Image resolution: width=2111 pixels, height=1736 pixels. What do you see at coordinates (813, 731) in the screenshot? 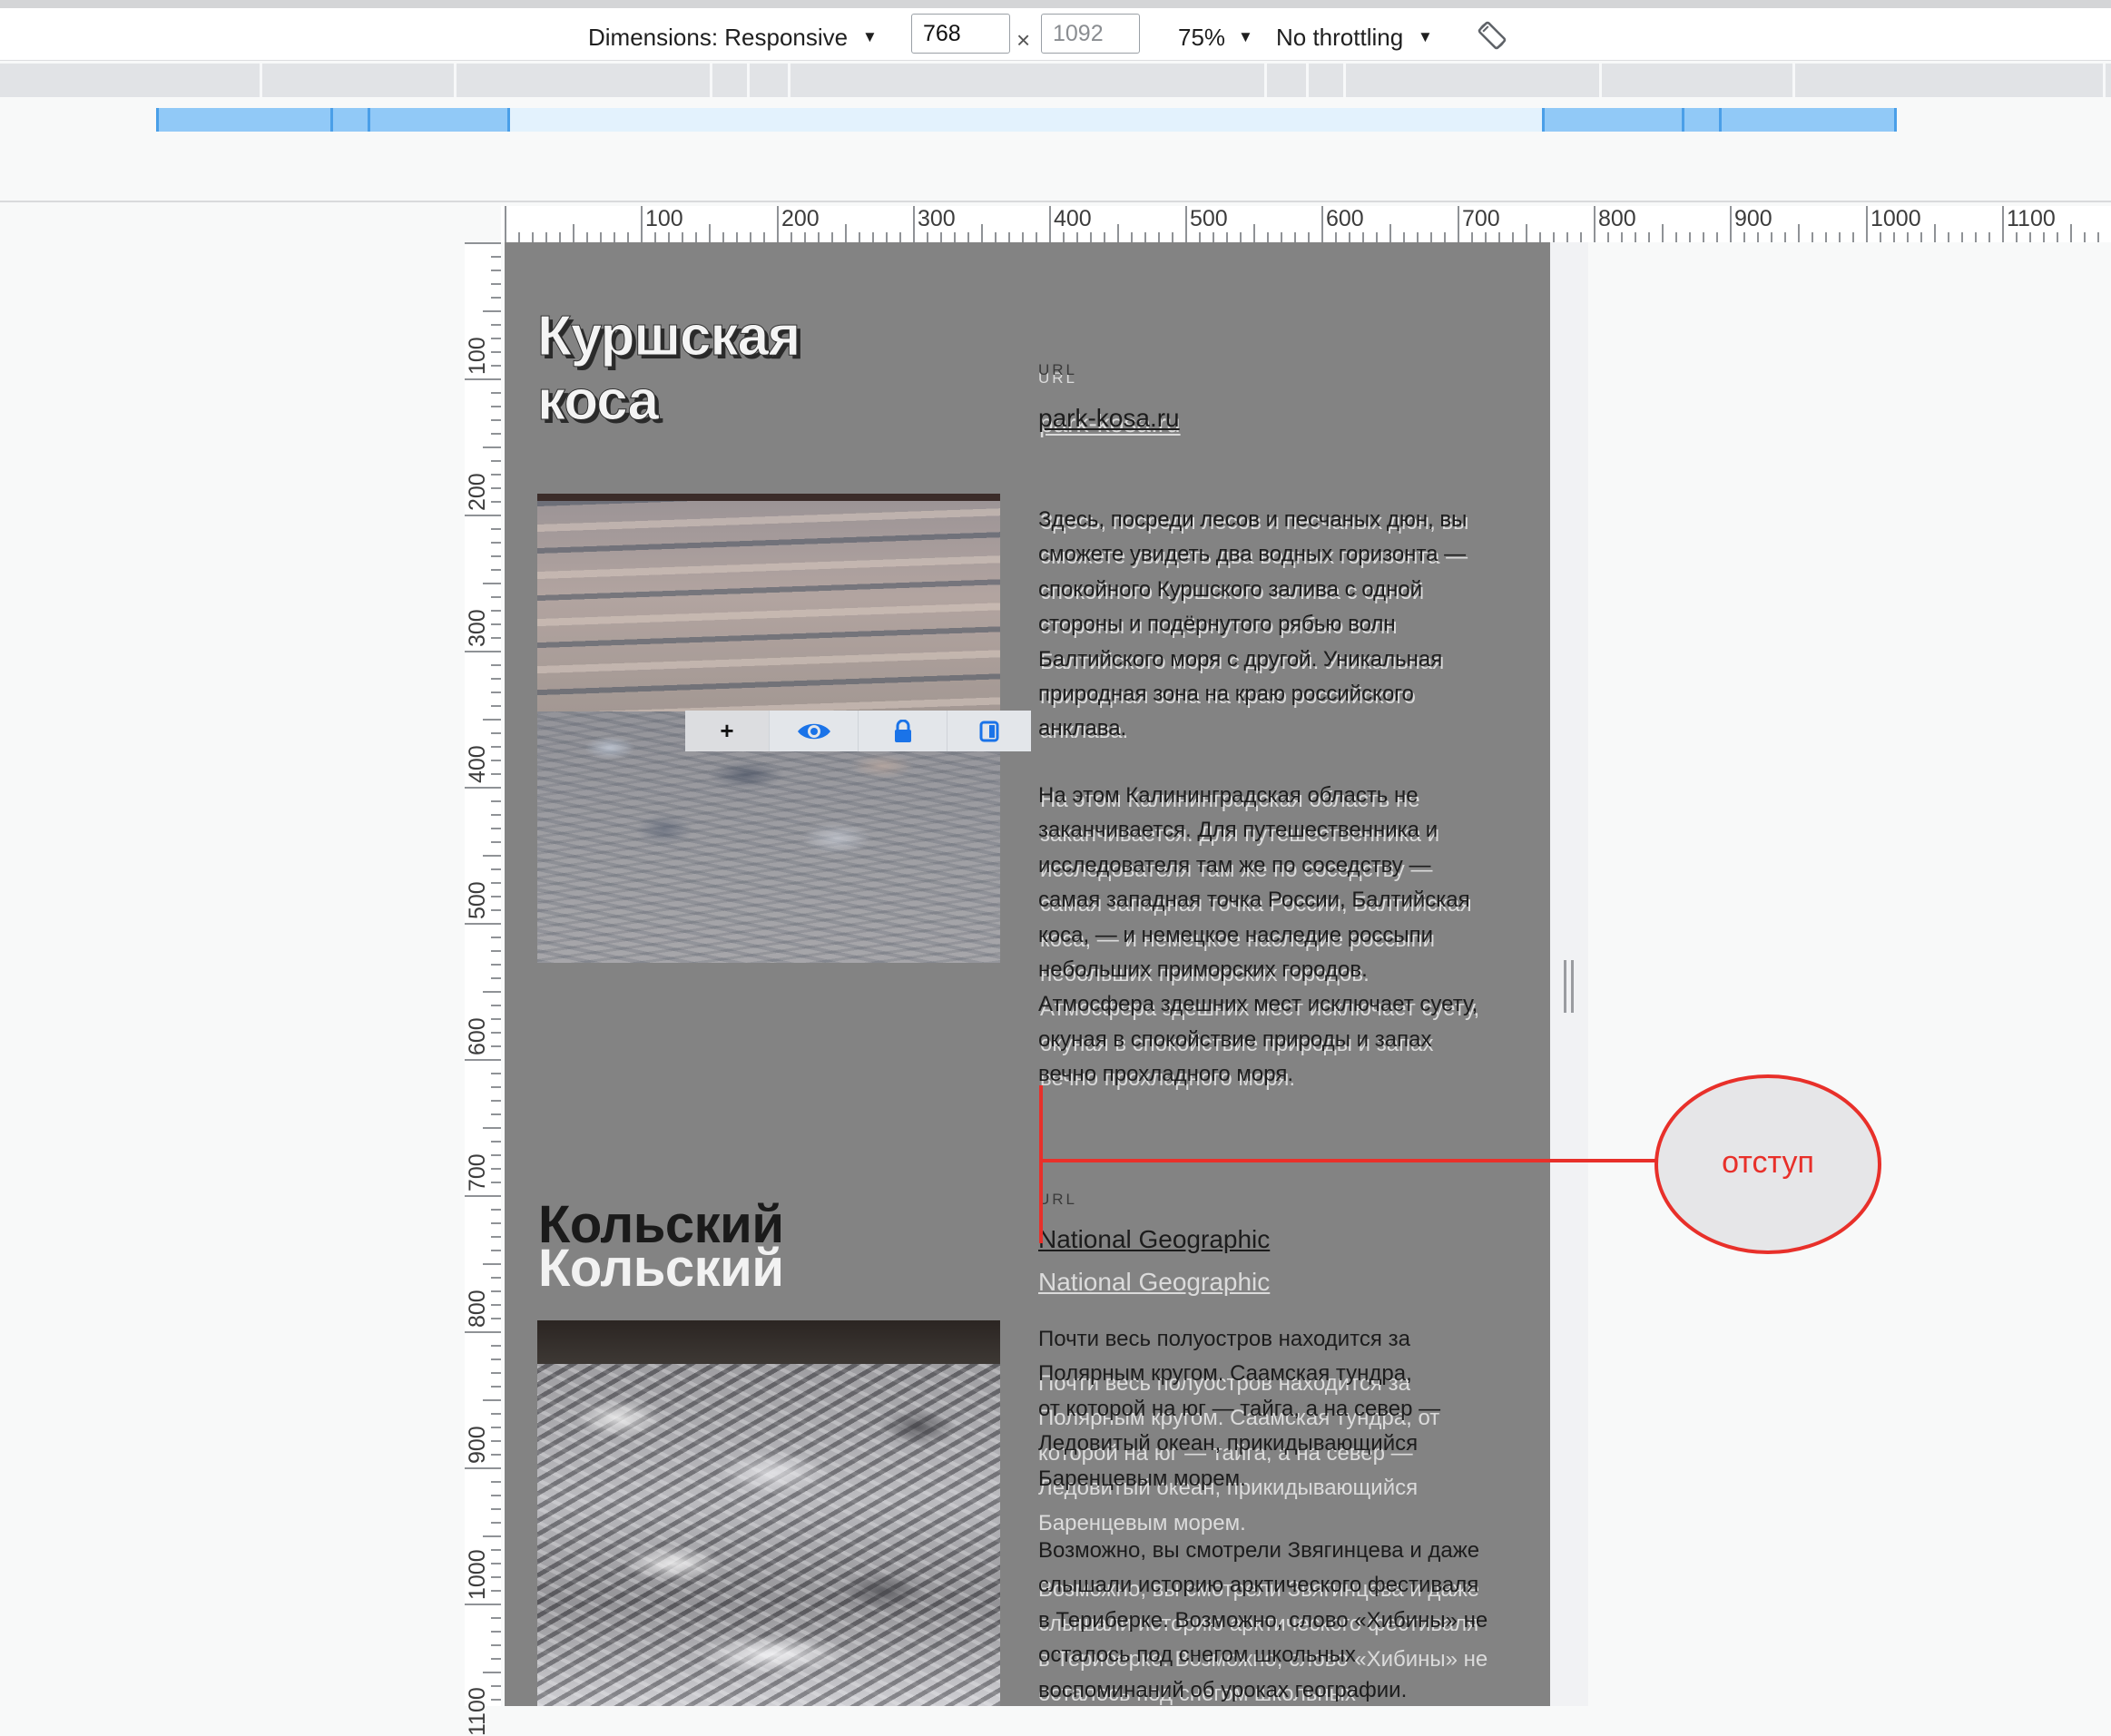
I see `eye-icon` at bounding box center [813, 731].